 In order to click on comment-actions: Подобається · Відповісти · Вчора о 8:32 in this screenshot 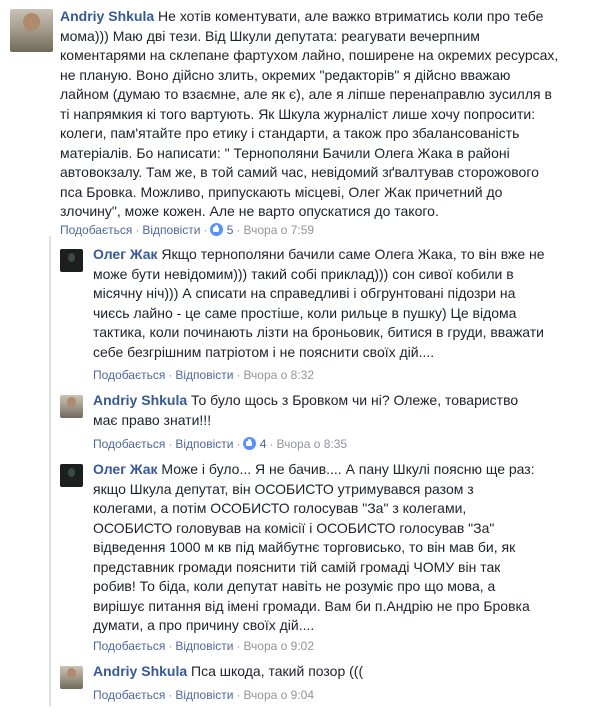, I will do `click(204, 375)`.